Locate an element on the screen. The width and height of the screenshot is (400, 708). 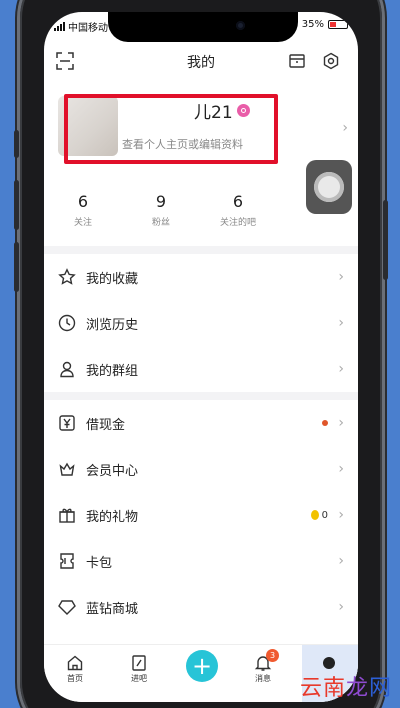
crown-icon is located at coordinates (67, 469).